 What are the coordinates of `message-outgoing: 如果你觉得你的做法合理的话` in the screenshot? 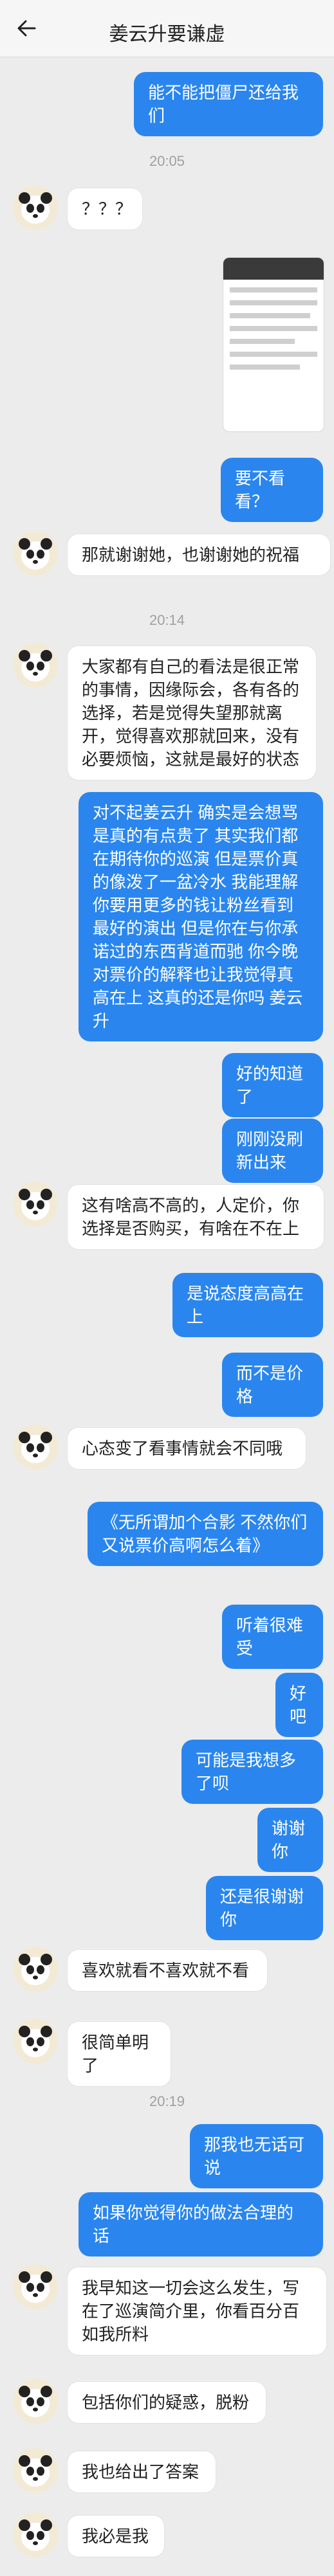 It's located at (201, 2224).